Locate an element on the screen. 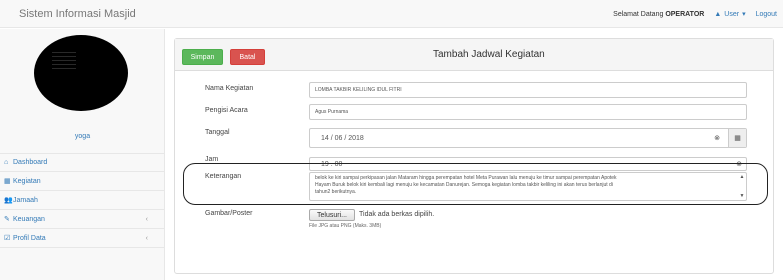  sidebar-item-kegiatan: ▦ Kegiatan is located at coordinates (82, 181).